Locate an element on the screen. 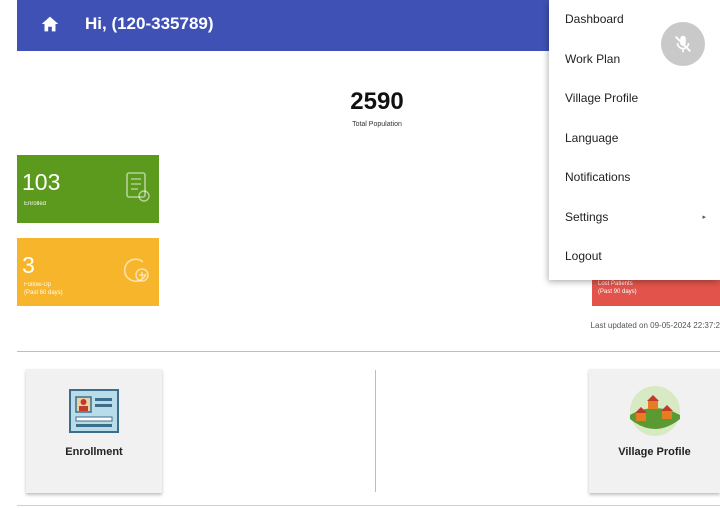 Image resolution: width=720 pixels, height=508 pixels. bottom-divider is located at coordinates (368, 505).